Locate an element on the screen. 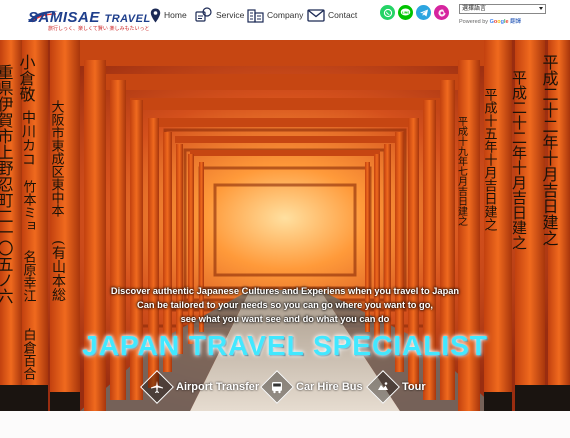 This screenshot has width=570, height=438. nav-company: Company is located at coordinates (275, 15).